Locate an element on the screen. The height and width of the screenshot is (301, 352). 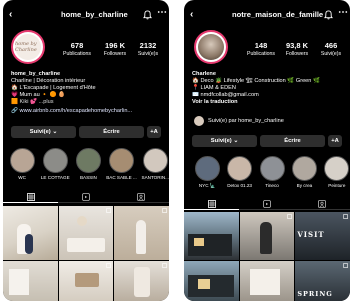
top-bar: ‹ notre_maison_de_famille ⋯ is located at coordinates (267, 15).